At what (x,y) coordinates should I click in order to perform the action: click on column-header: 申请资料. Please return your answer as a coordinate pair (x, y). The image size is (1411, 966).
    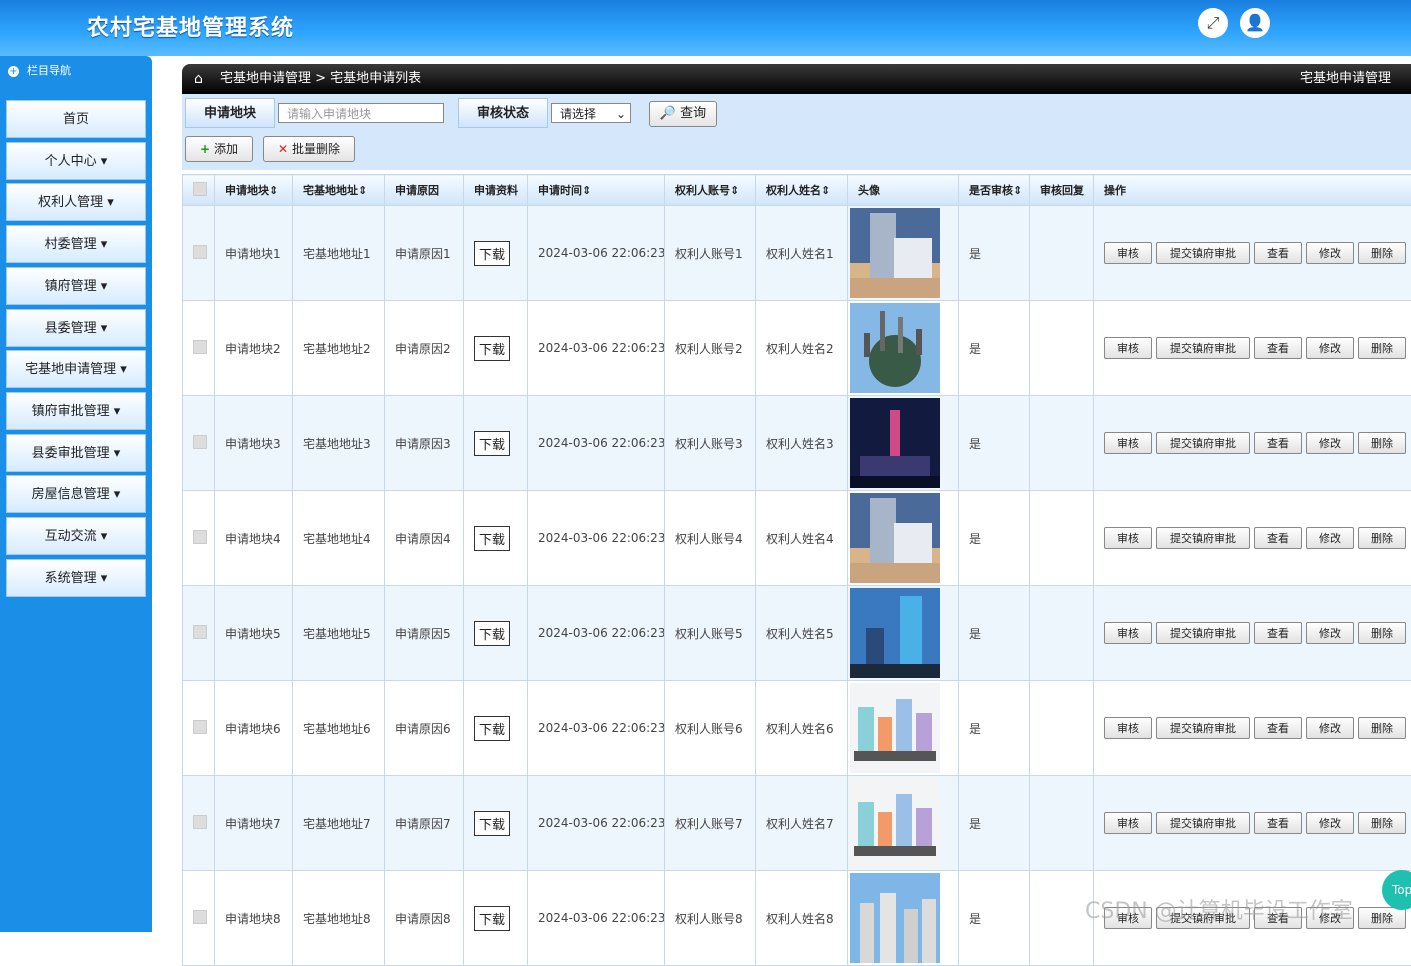
    Looking at the image, I should click on (496, 190).